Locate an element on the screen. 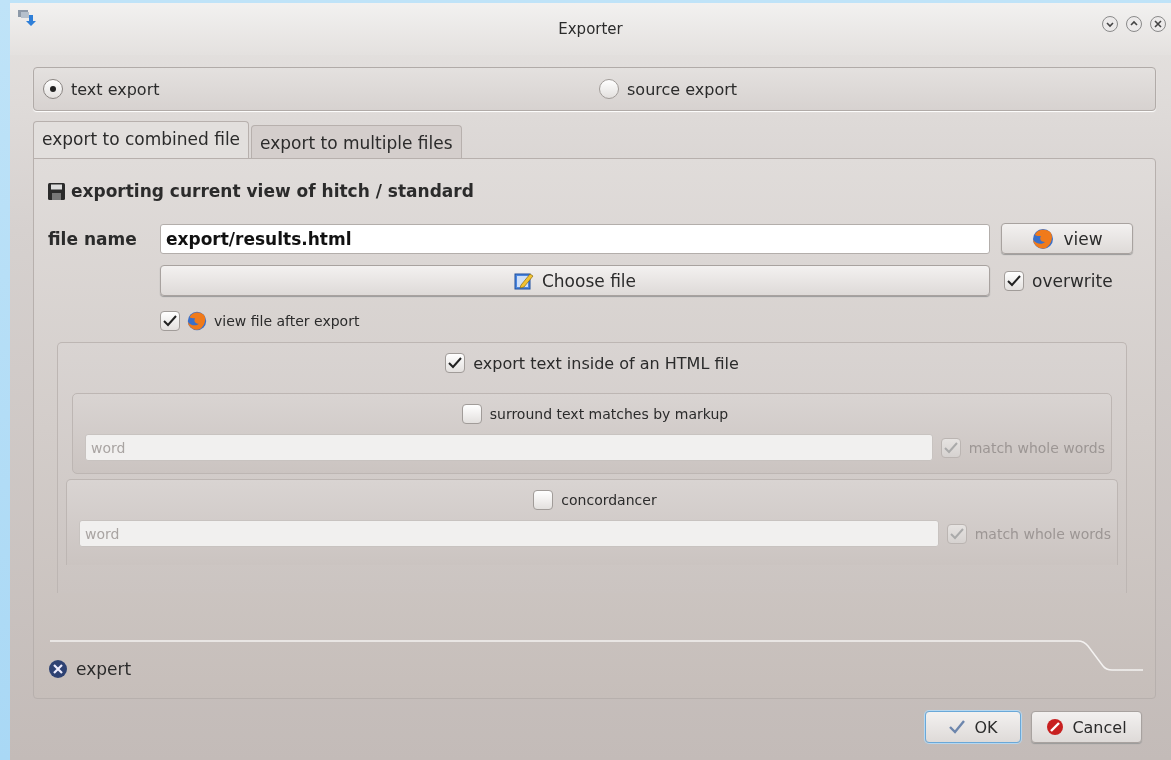  close-button is located at coordinates (1158, 24).